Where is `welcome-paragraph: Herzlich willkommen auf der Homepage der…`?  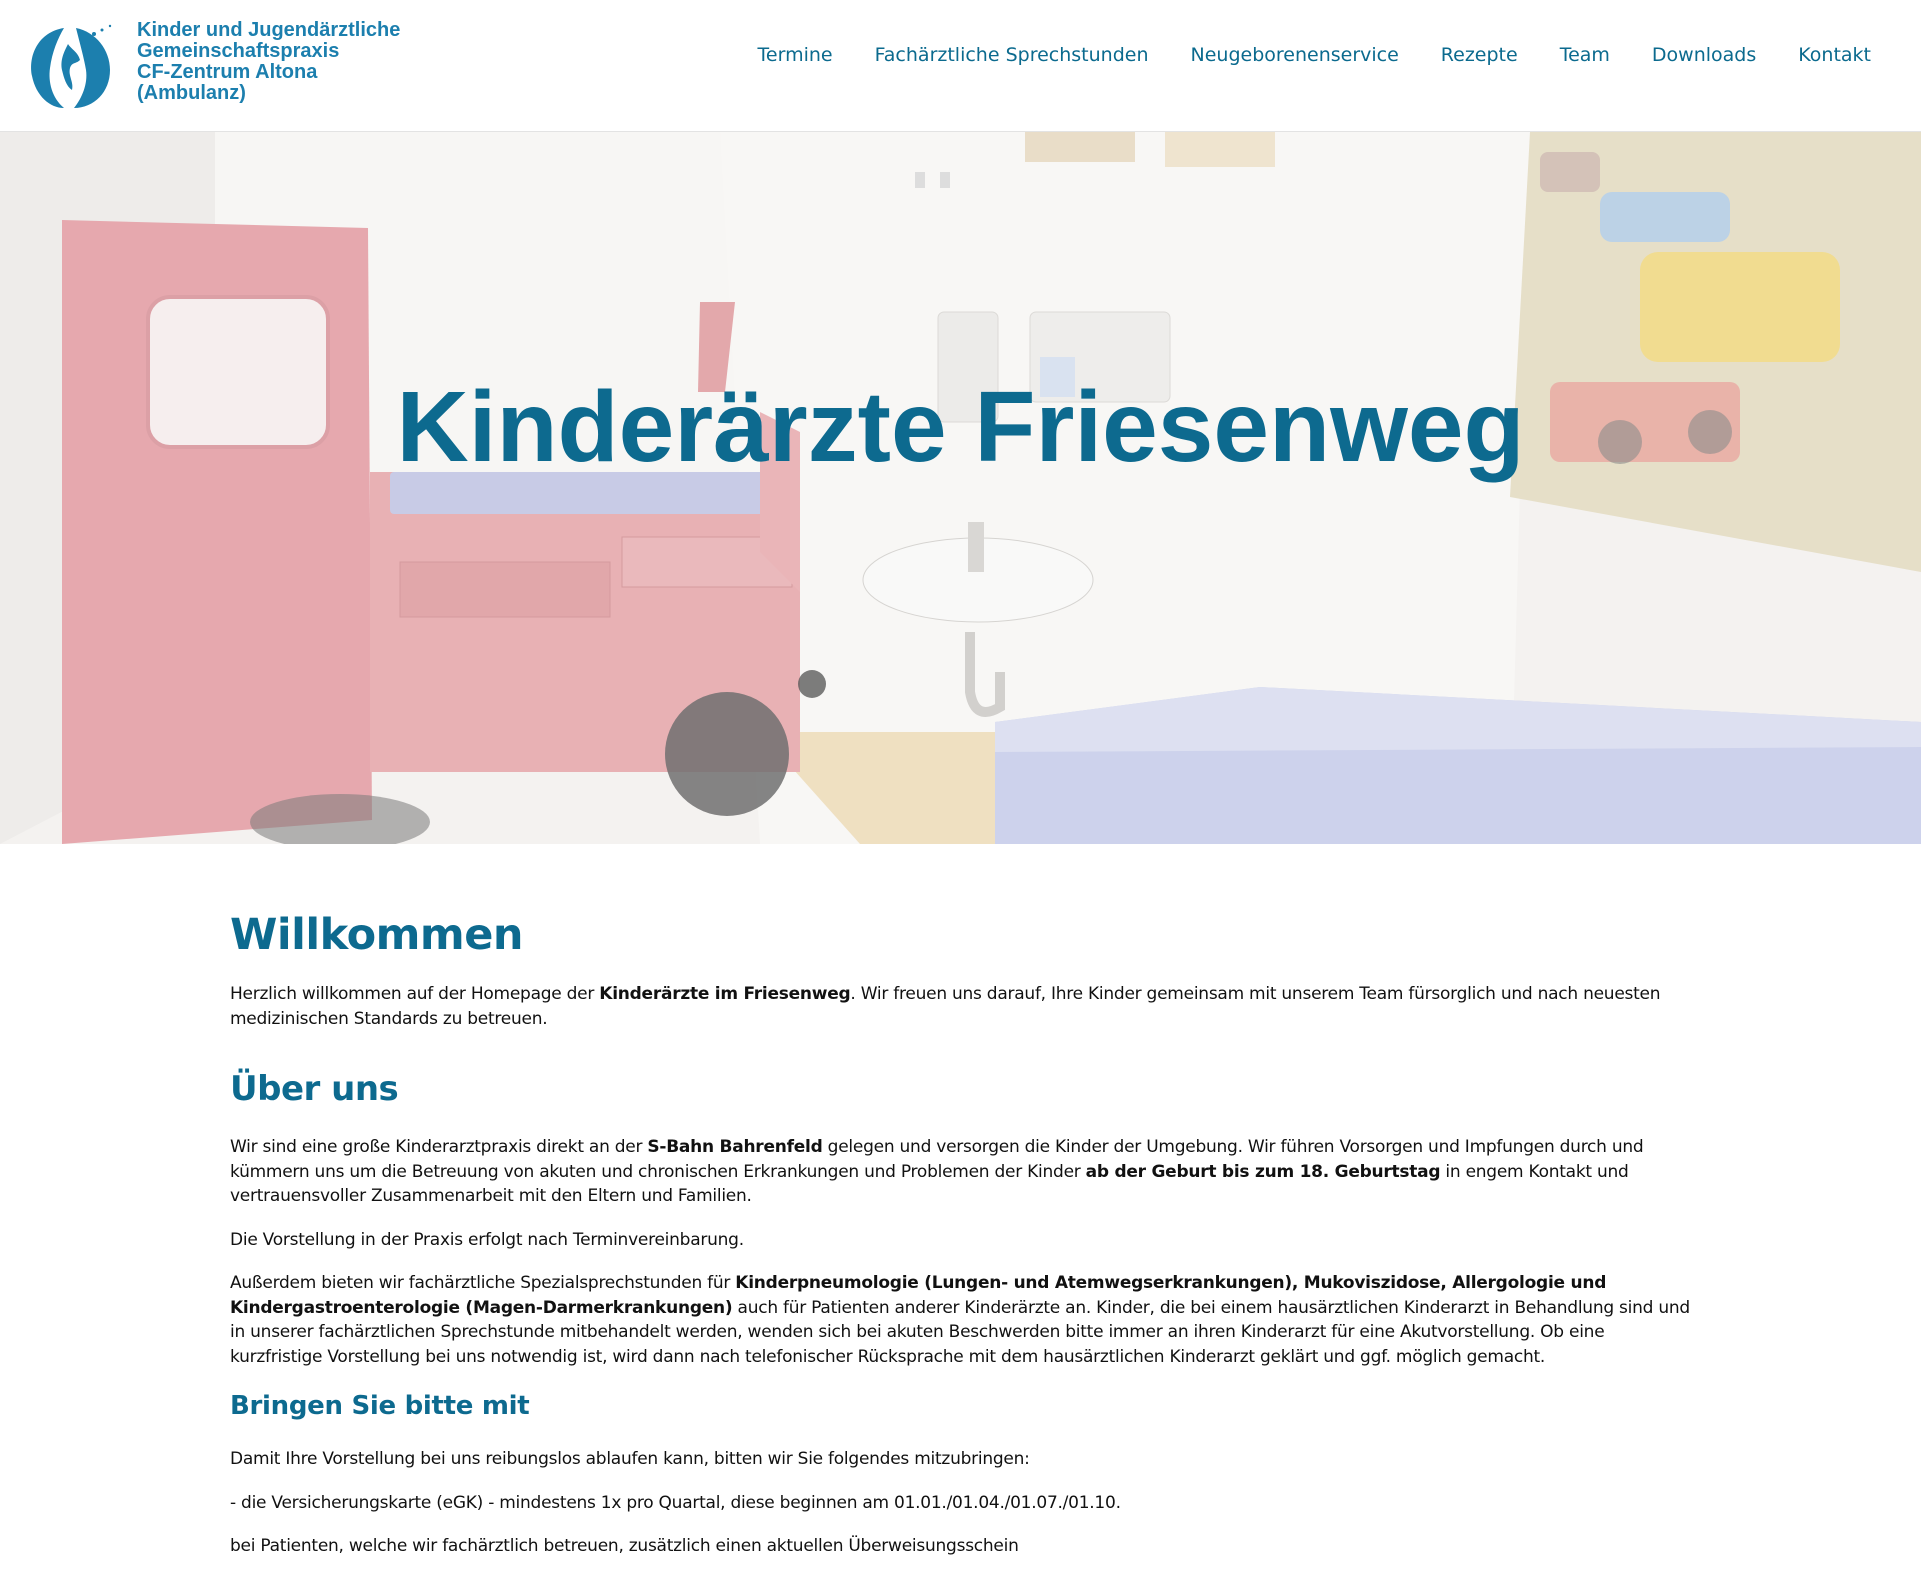 welcome-paragraph: Herzlich willkommen auf der Homepage der… is located at coordinates (945, 1006).